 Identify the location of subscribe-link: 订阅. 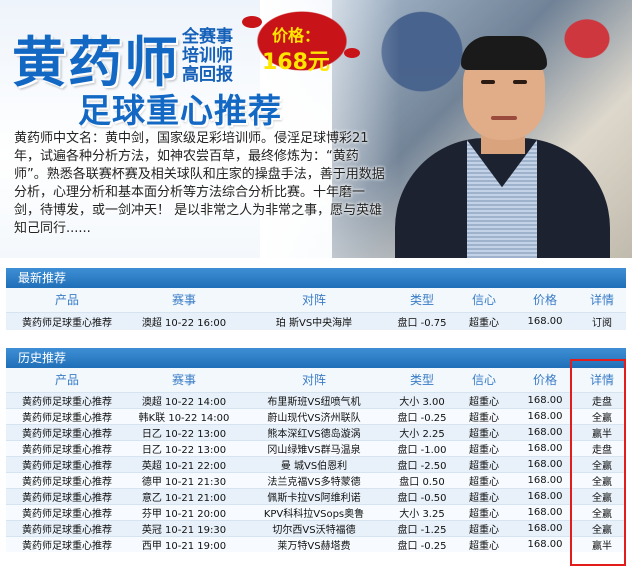
(602, 320).